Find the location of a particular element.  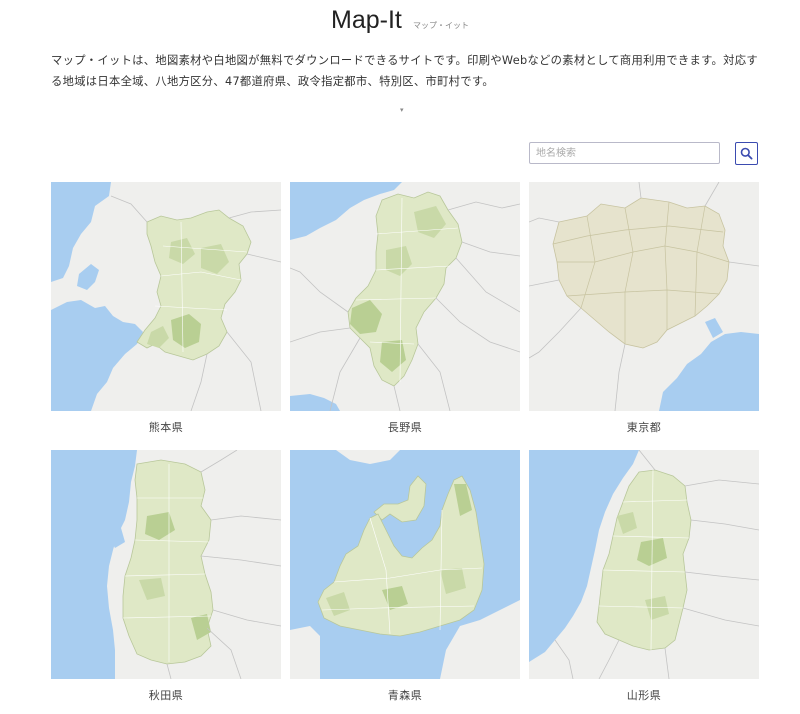

site-subtitle: マップ・イット is located at coordinates (440, 25).